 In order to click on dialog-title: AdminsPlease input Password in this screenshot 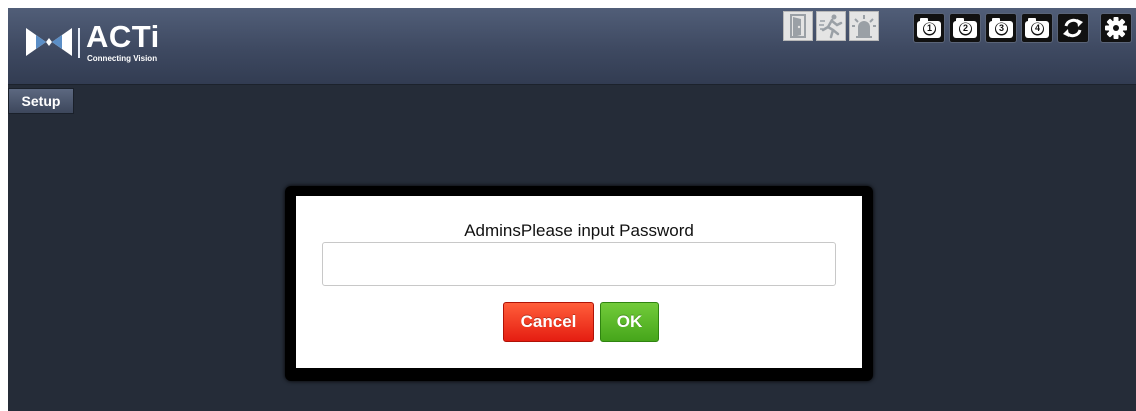, I will do `click(579, 230)`.